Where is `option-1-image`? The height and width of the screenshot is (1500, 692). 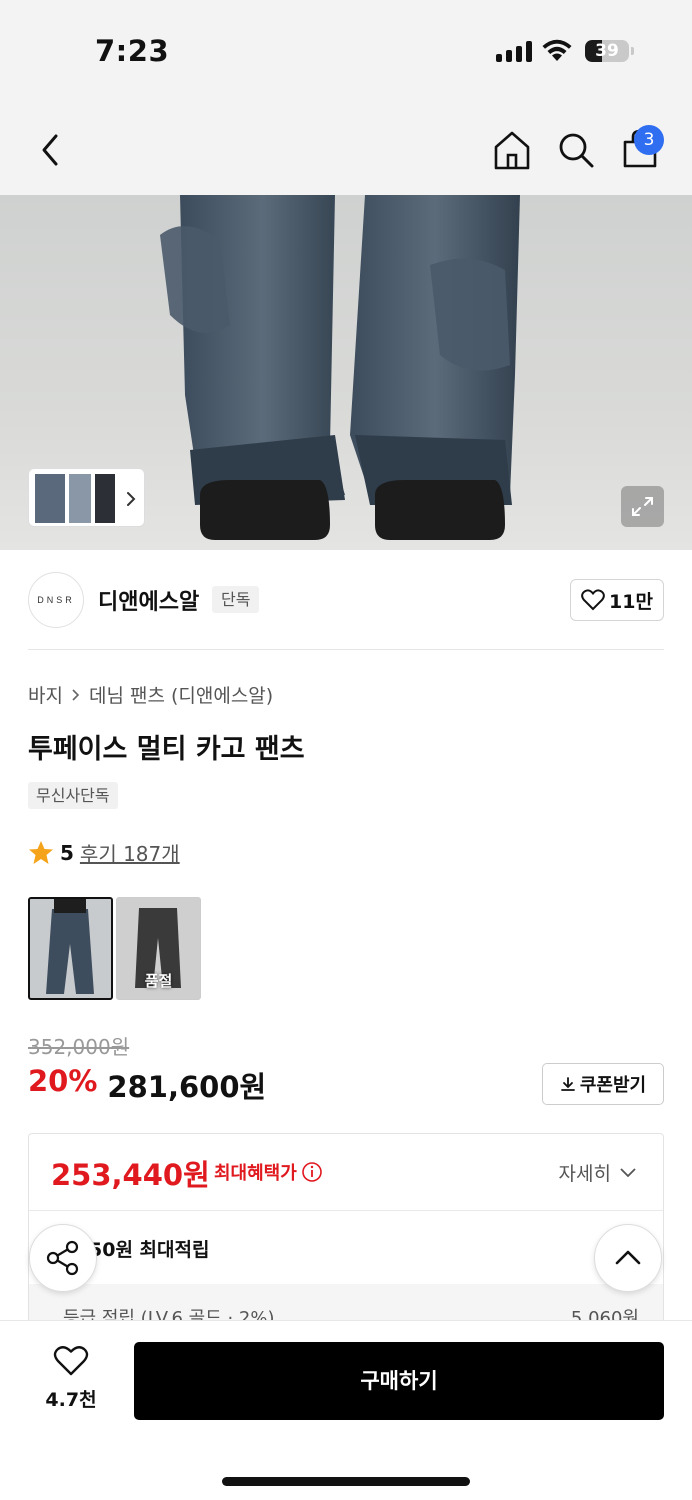 option-1-image is located at coordinates (70, 948).